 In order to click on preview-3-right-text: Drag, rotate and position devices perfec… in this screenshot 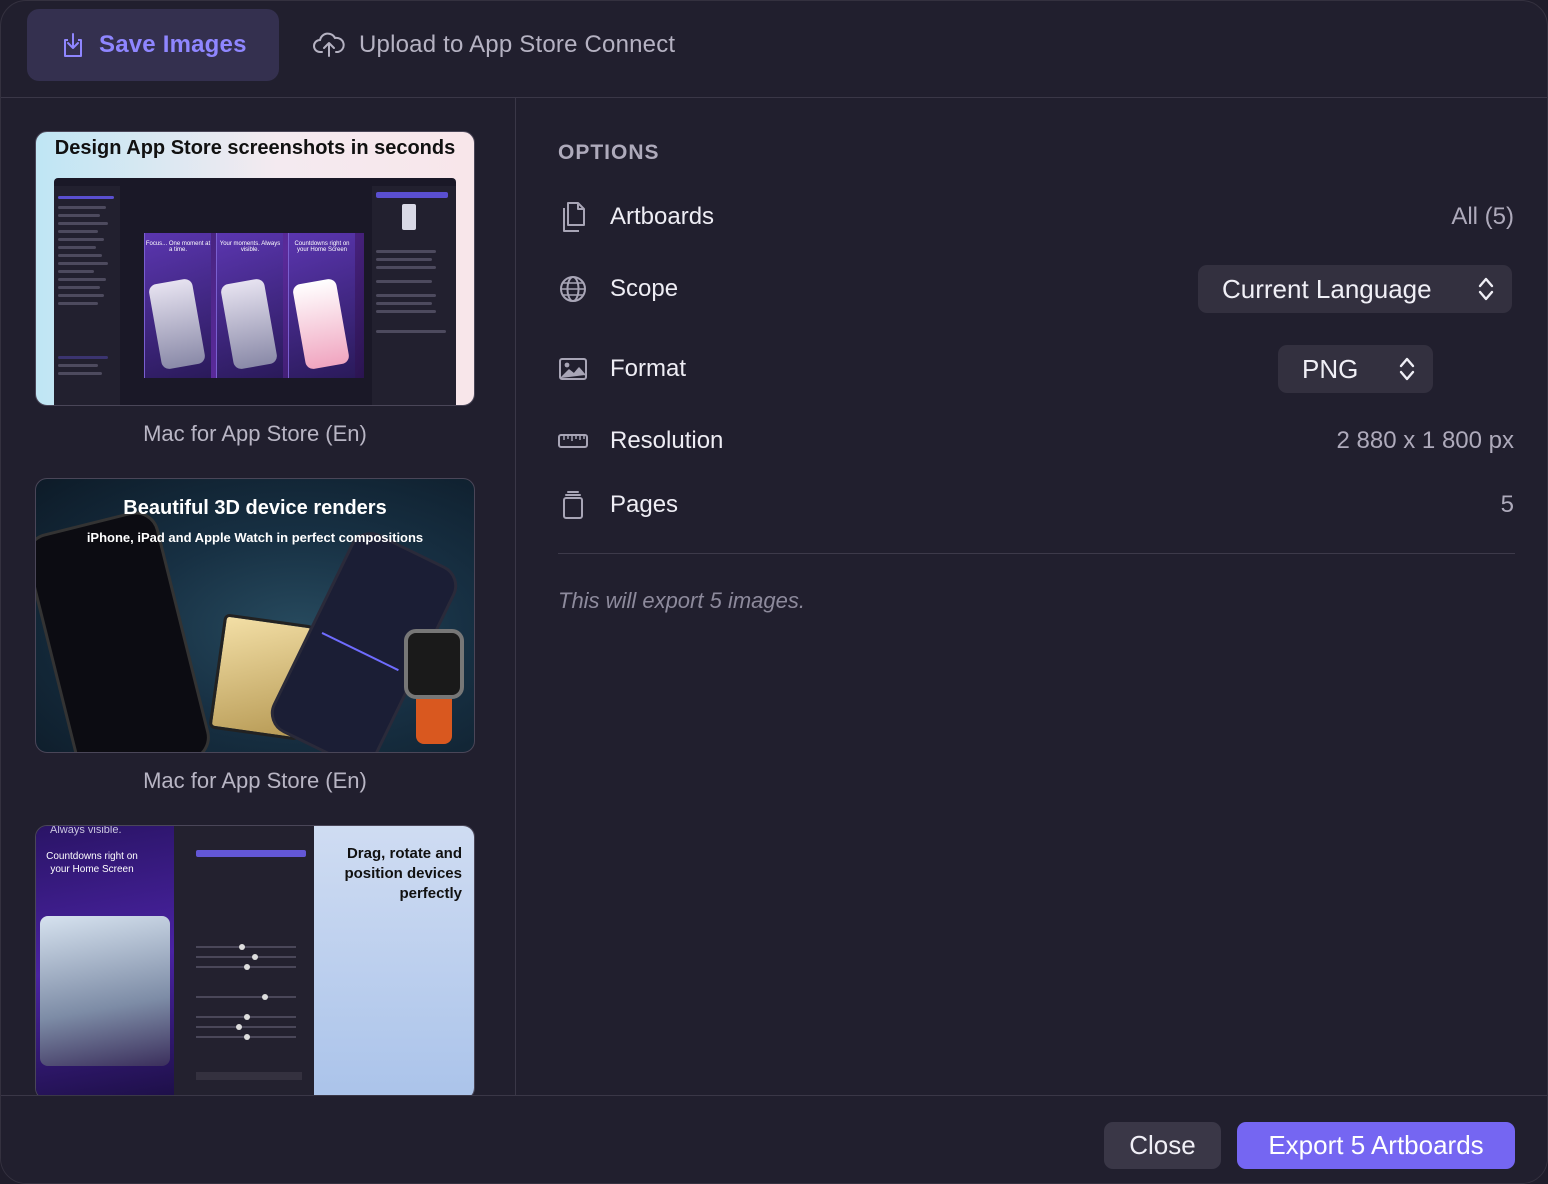, I will do `click(403, 873)`.